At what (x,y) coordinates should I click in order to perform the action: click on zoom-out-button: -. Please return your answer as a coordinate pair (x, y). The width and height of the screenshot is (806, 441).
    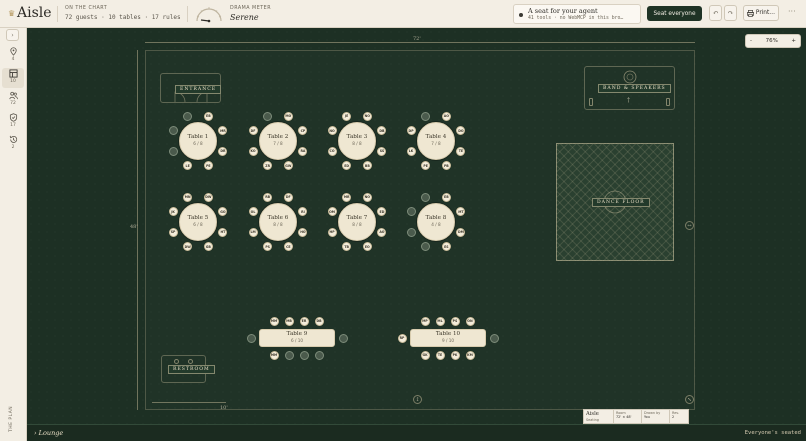
    Looking at the image, I should click on (751, 41).